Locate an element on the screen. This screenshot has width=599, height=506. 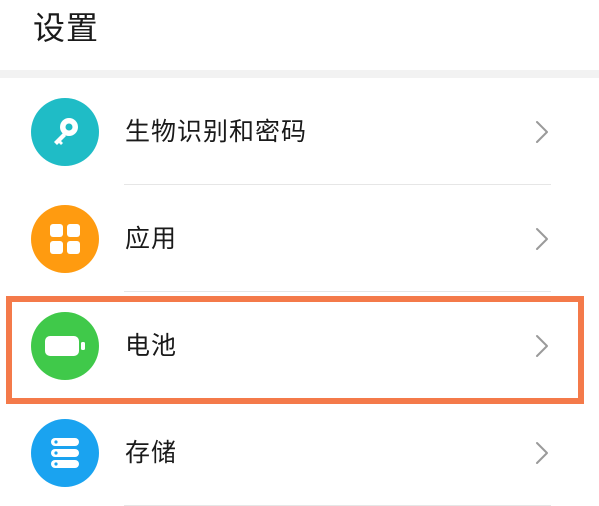
settings-item-label: 电池 is located at coordinates (151, 345).